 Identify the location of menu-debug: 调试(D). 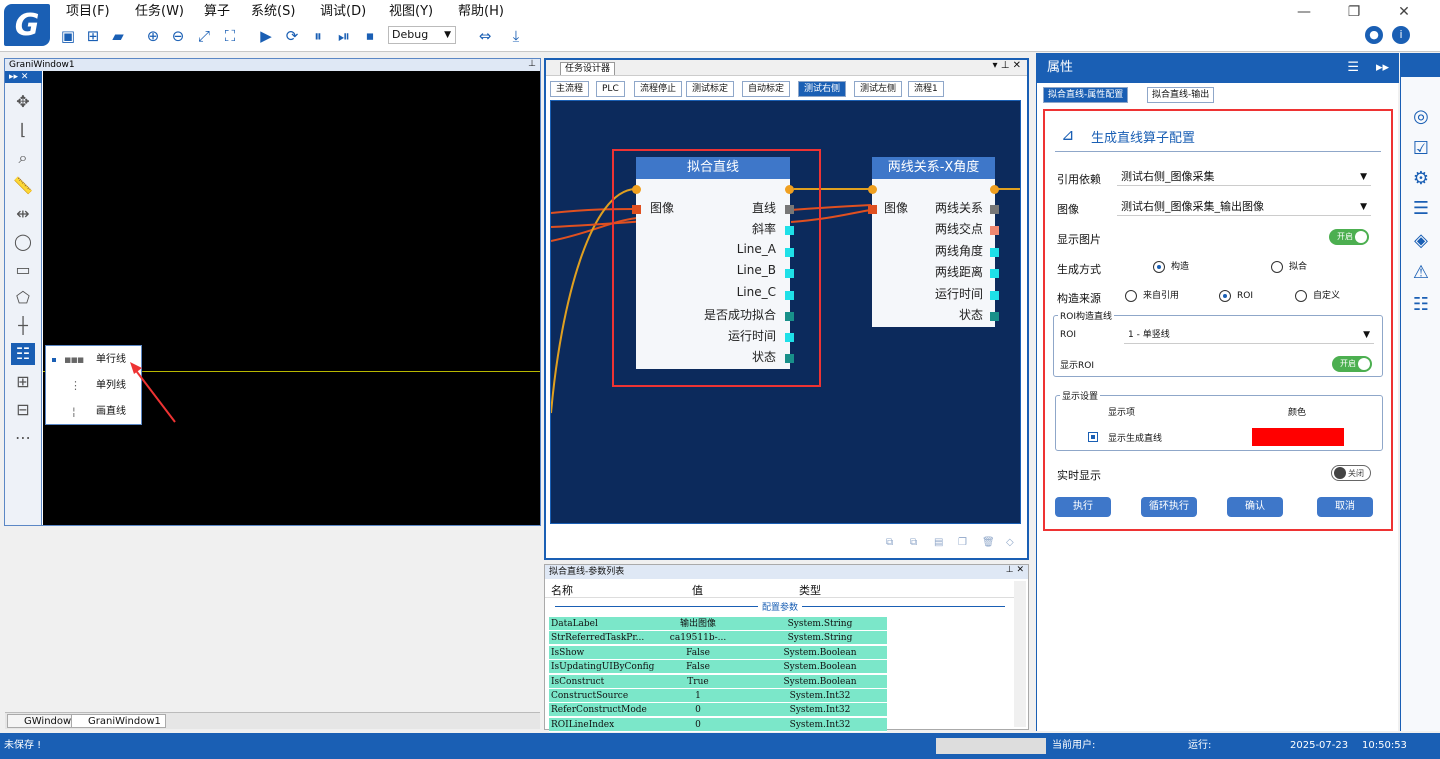
(343, 12).